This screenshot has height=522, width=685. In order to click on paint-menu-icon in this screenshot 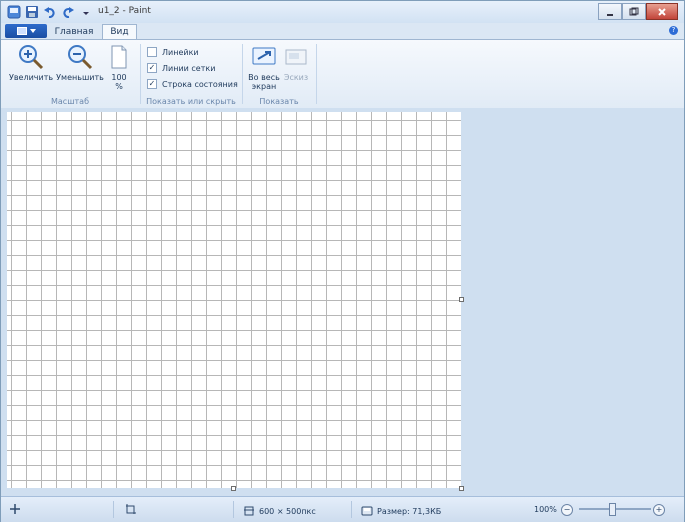, I will do `click(21, 31)`.